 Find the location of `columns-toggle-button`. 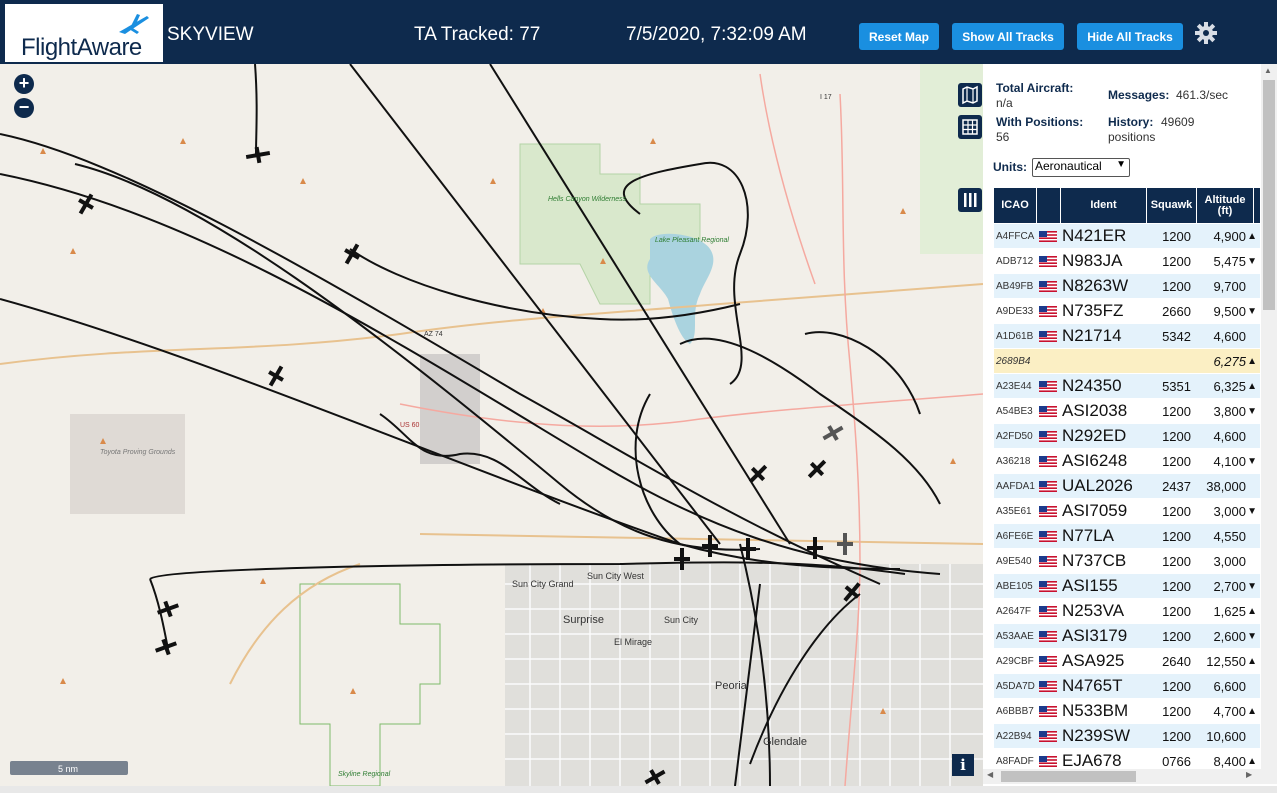

columns-toggle-button is located at coordinates (970, 200).